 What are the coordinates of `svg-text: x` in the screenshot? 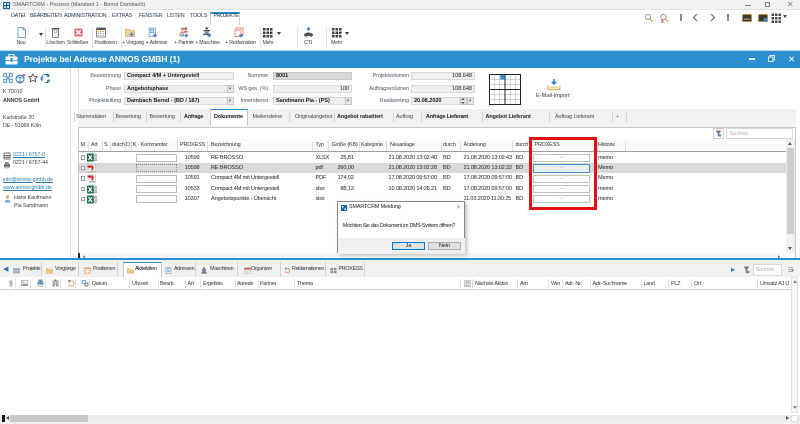 It's located at (662, 21).